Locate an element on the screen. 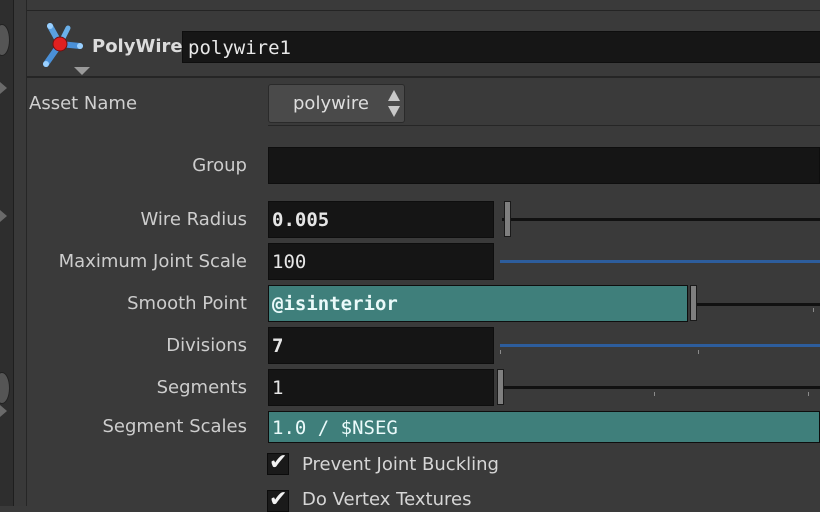 The image size is (820, 512). asset-name-value: polywire is located at coordinates (331, 103).